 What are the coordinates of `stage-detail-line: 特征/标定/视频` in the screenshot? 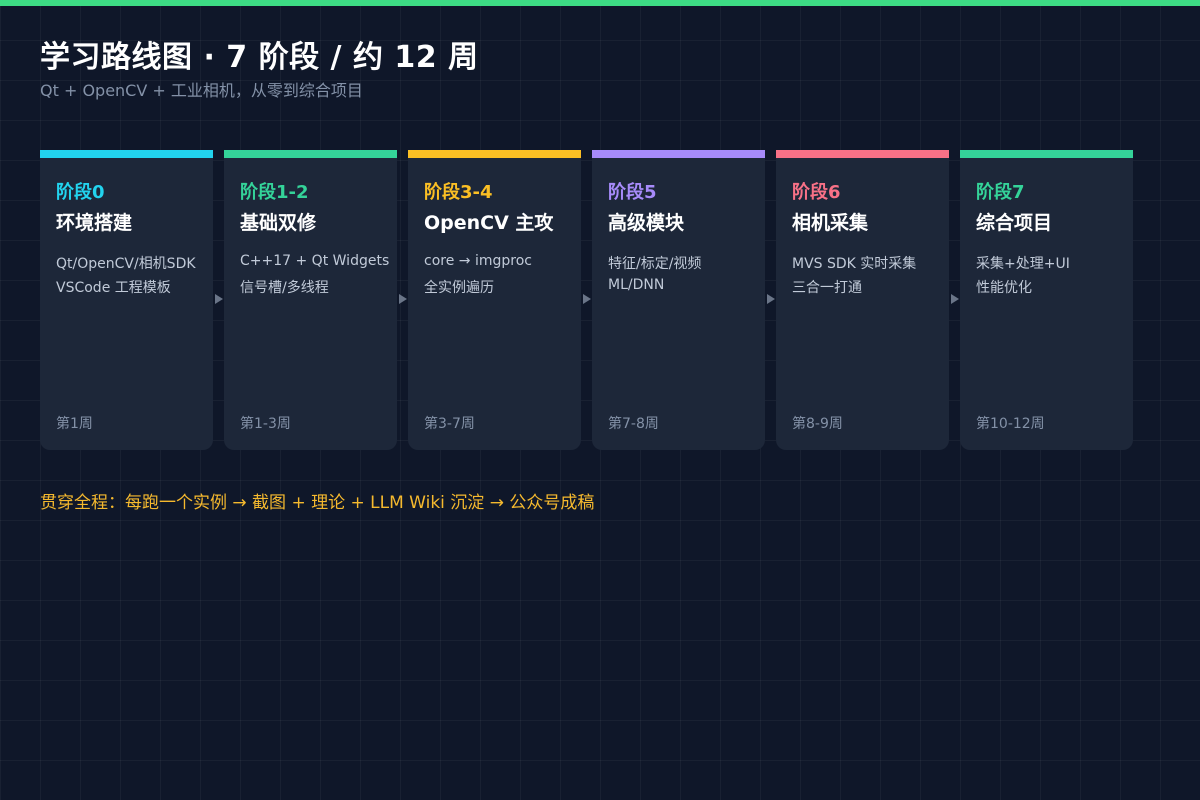 It's located at (655, 264).